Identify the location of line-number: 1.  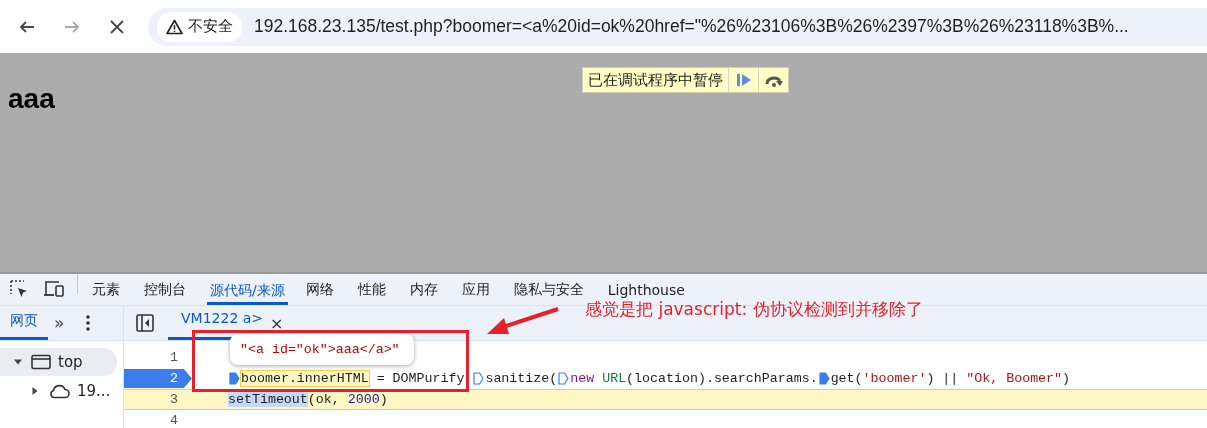
(158, 357).